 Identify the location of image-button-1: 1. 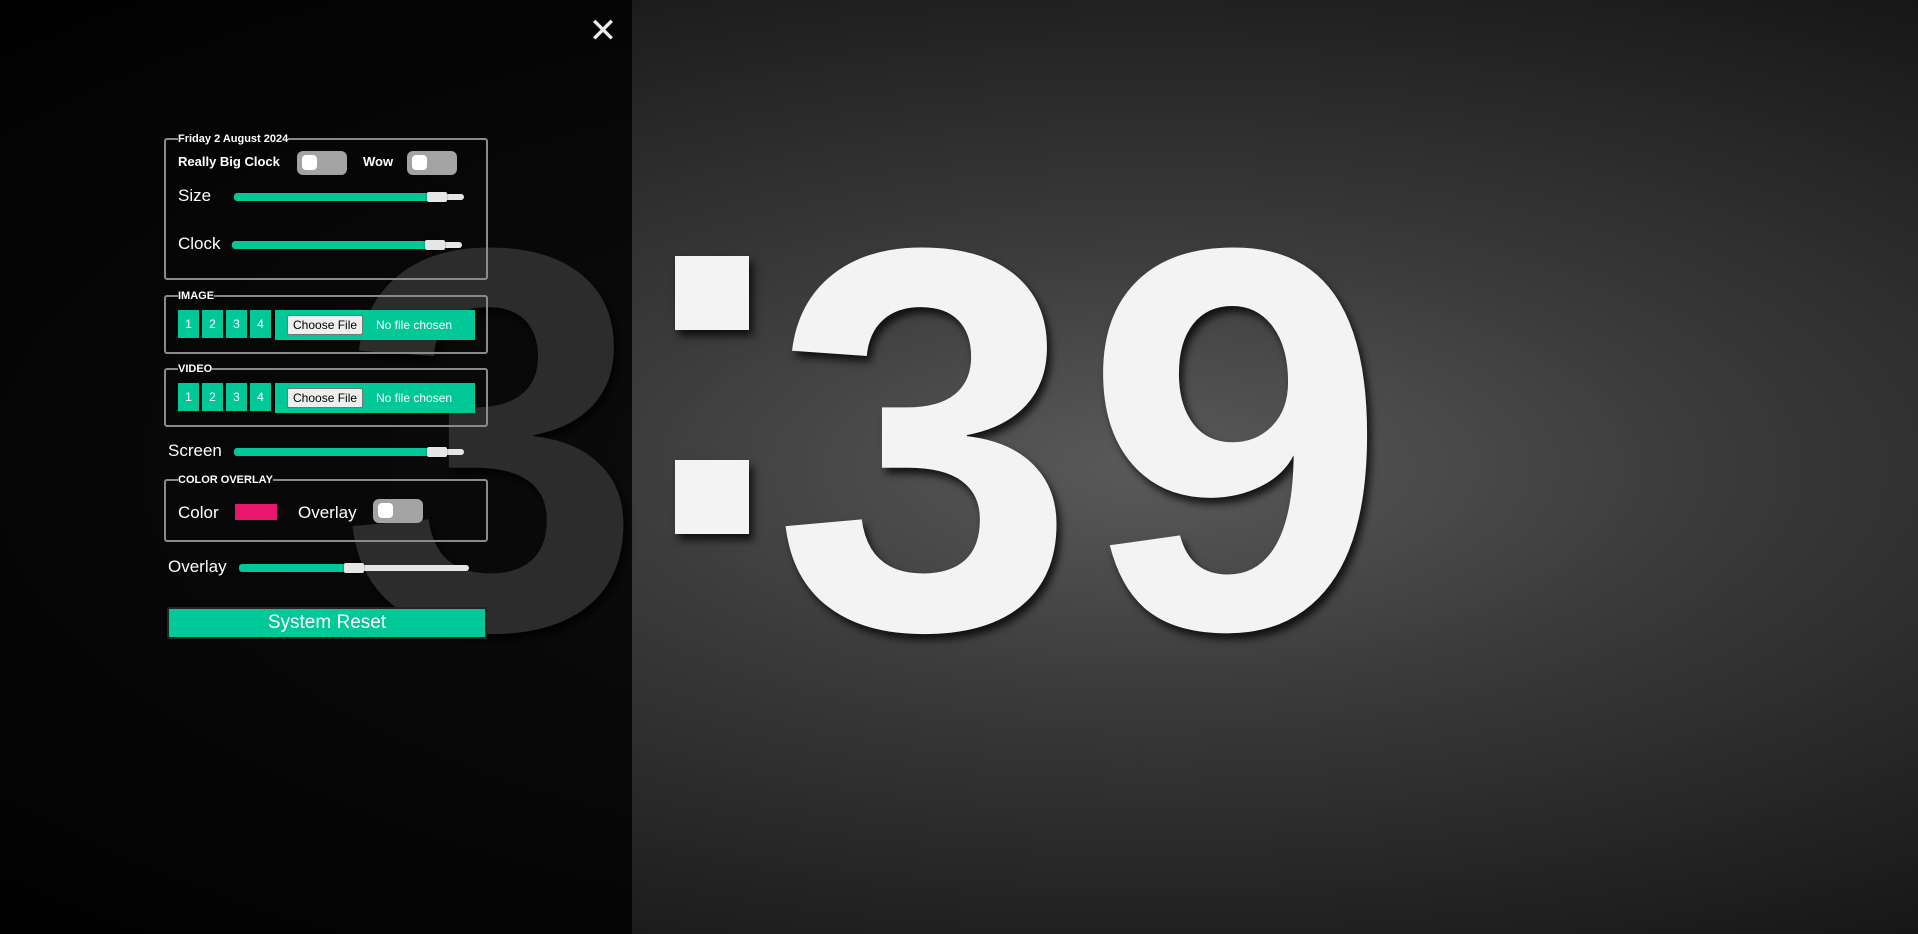
(188, 324).